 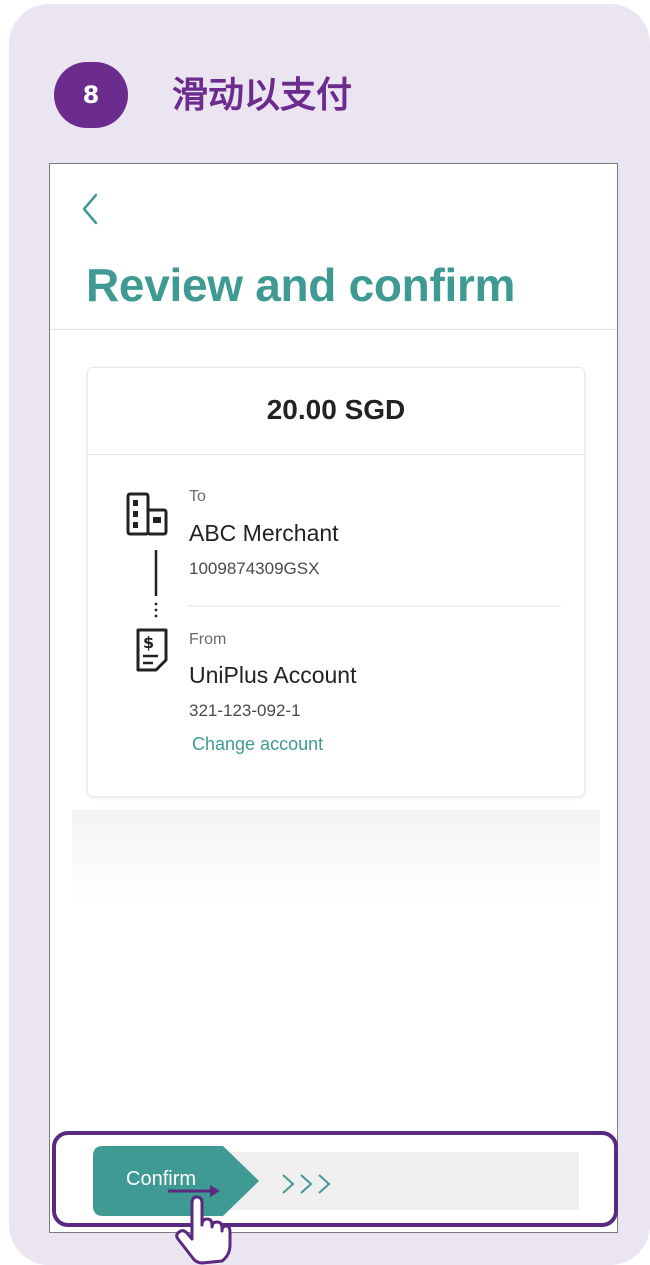 I want to click on source-account-number: 321-123-092-1, so click(x=245, y=710).